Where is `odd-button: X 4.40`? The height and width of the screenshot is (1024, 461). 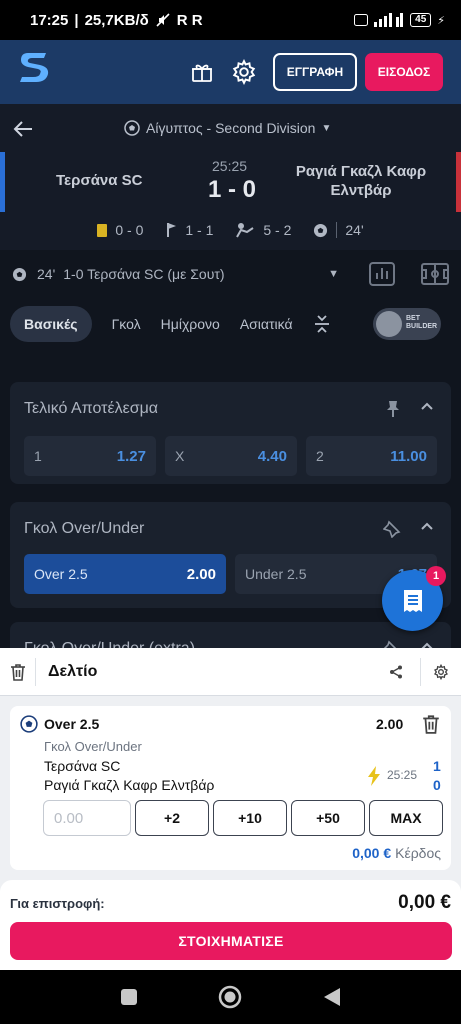
odd-button: X 4.40 is located at coordinates (231, 456).